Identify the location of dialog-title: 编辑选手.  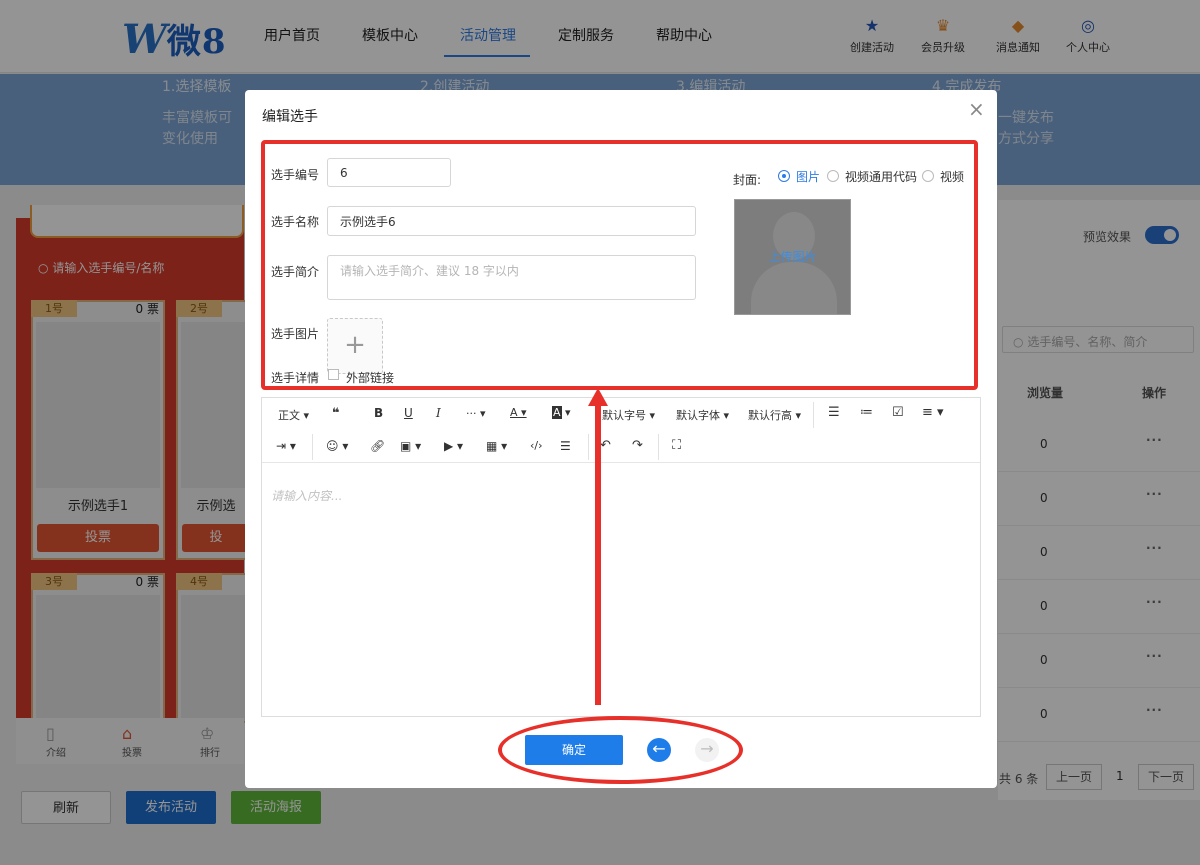
(290, 117).